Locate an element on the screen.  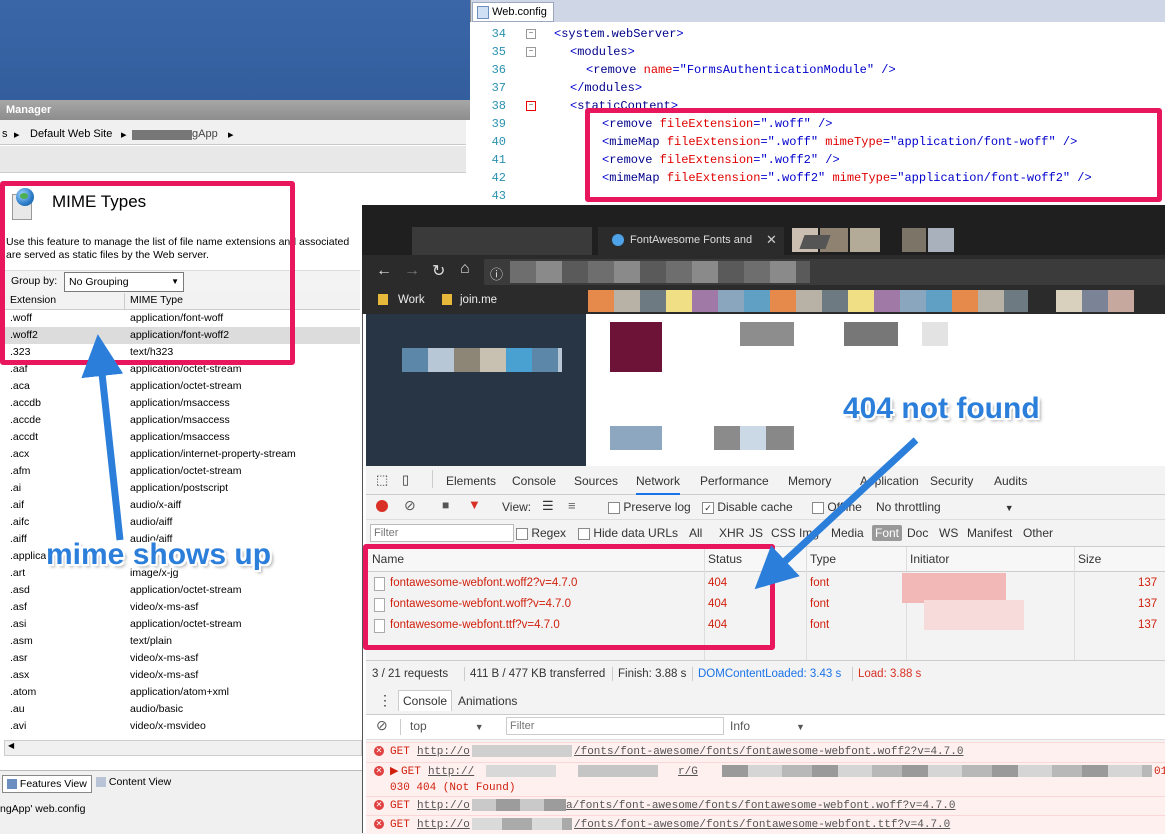
arrow-to-mime-row is located at coordinates (102, 437).